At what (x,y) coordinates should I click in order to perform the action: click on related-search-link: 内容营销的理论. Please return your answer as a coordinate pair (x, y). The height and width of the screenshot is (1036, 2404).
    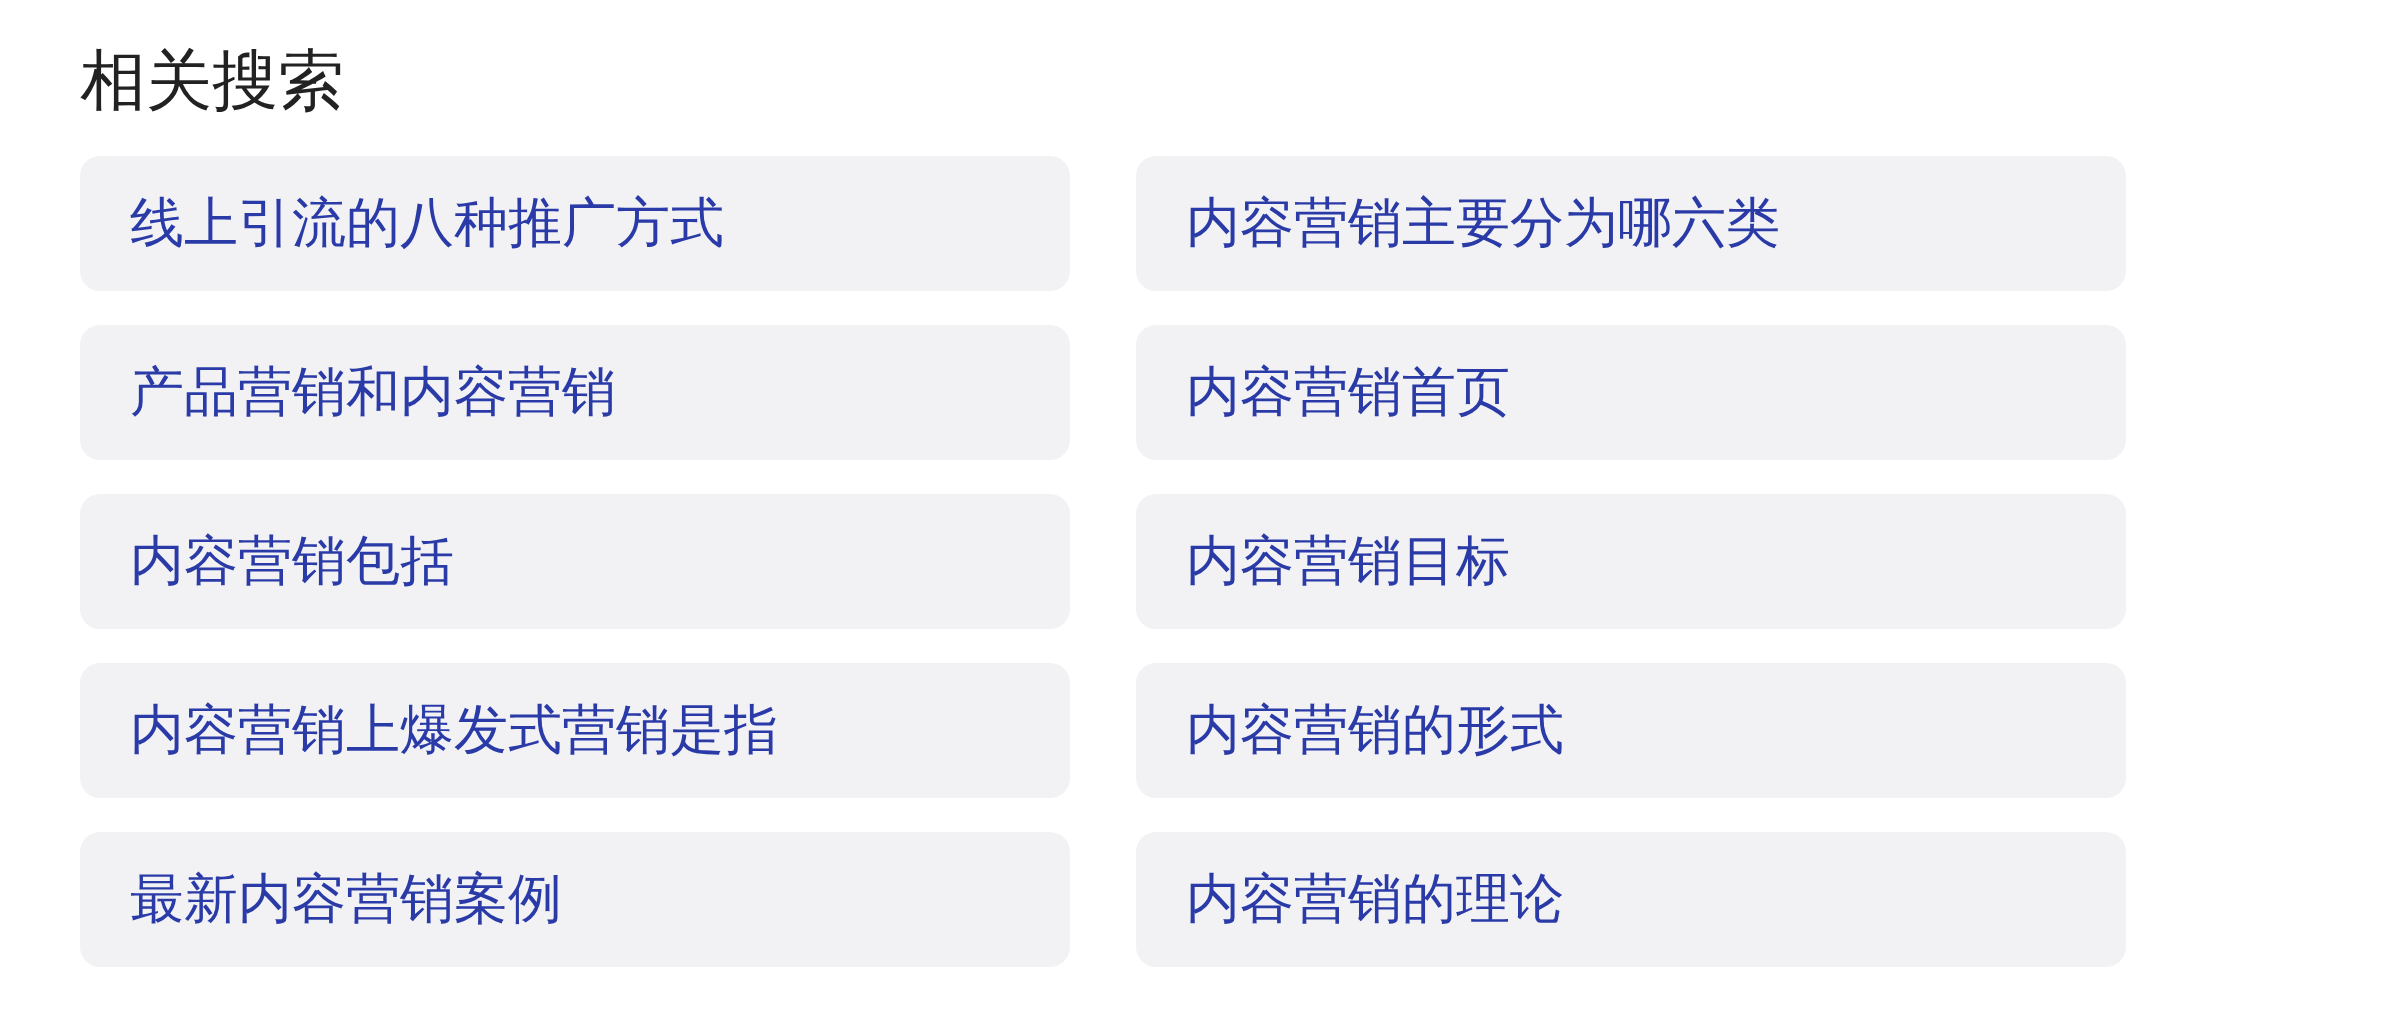
    Looking at the image, I should click on (1631, 899).